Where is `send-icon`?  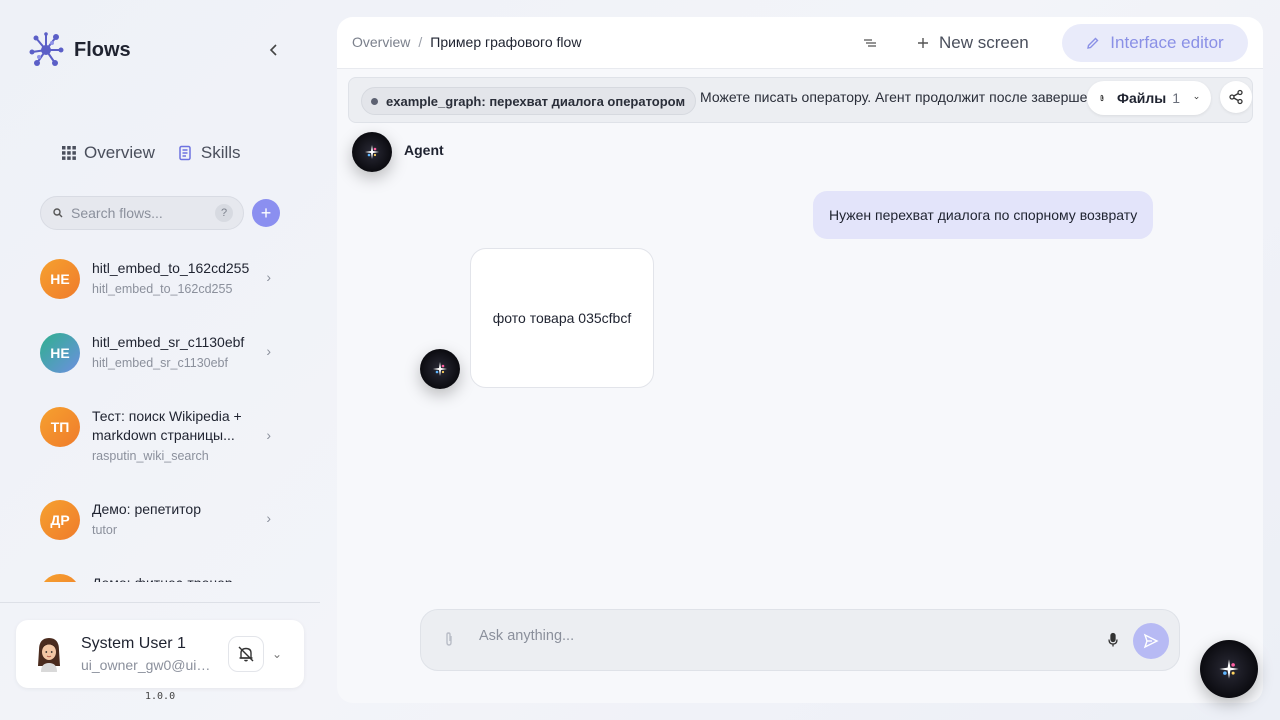
send-icon is located at coordinates (1151, 641).